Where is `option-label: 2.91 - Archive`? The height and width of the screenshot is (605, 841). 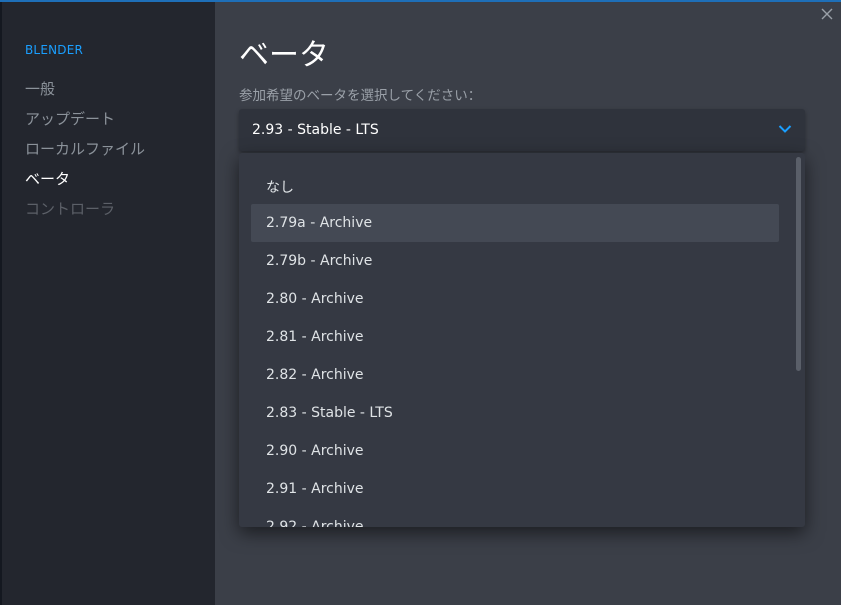 option-label: 2.91 - Archive is located at coordinates (315, 489).